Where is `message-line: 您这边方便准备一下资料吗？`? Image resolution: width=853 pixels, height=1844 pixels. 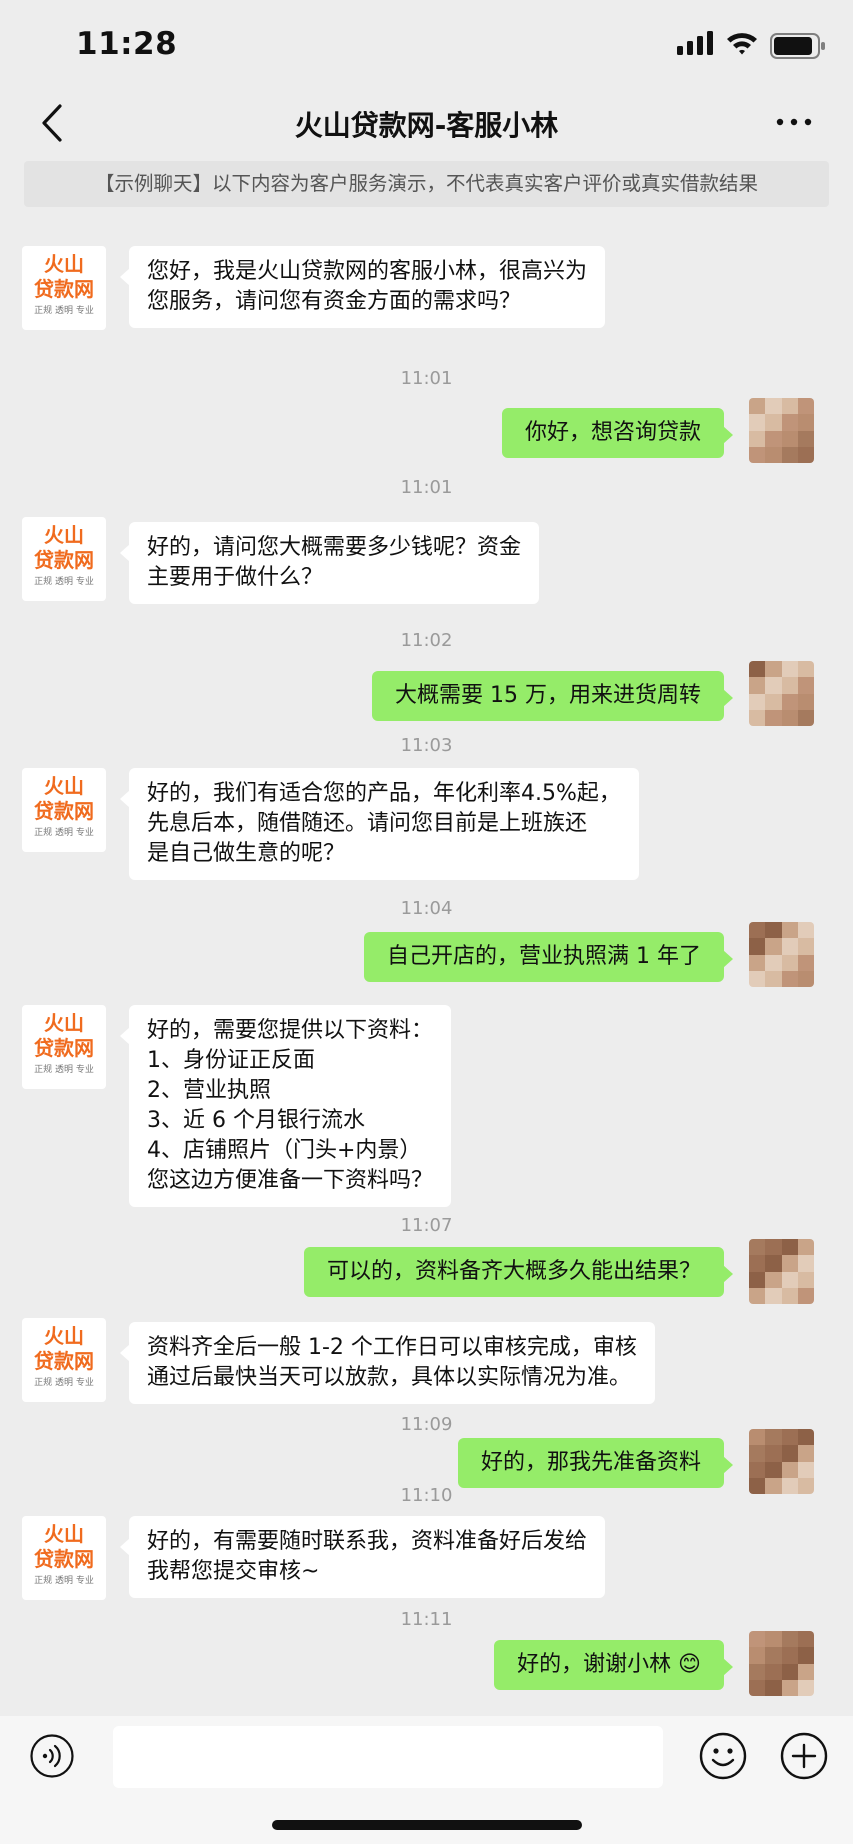
message-line: 您这边方便准备一下资料吗？ is located at coordinates (290, 1180).